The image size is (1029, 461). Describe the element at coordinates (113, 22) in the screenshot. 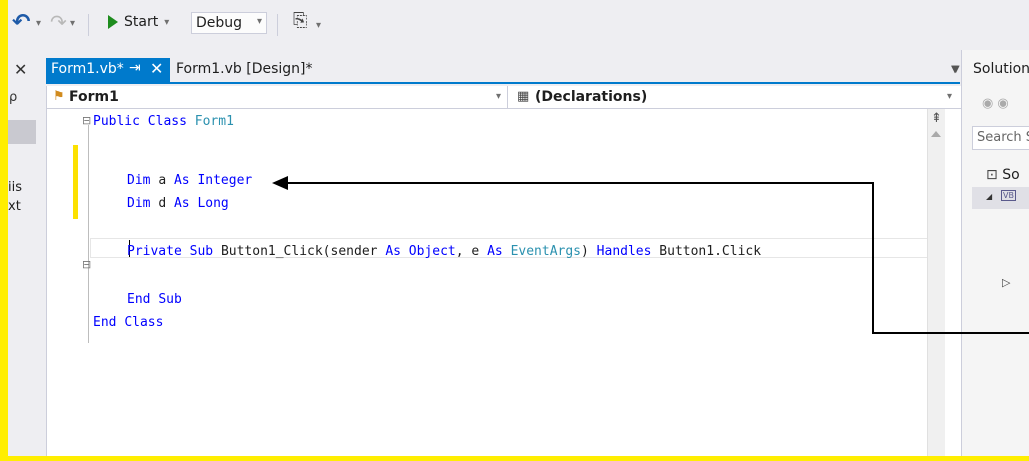

I see `play-icon` at that location.